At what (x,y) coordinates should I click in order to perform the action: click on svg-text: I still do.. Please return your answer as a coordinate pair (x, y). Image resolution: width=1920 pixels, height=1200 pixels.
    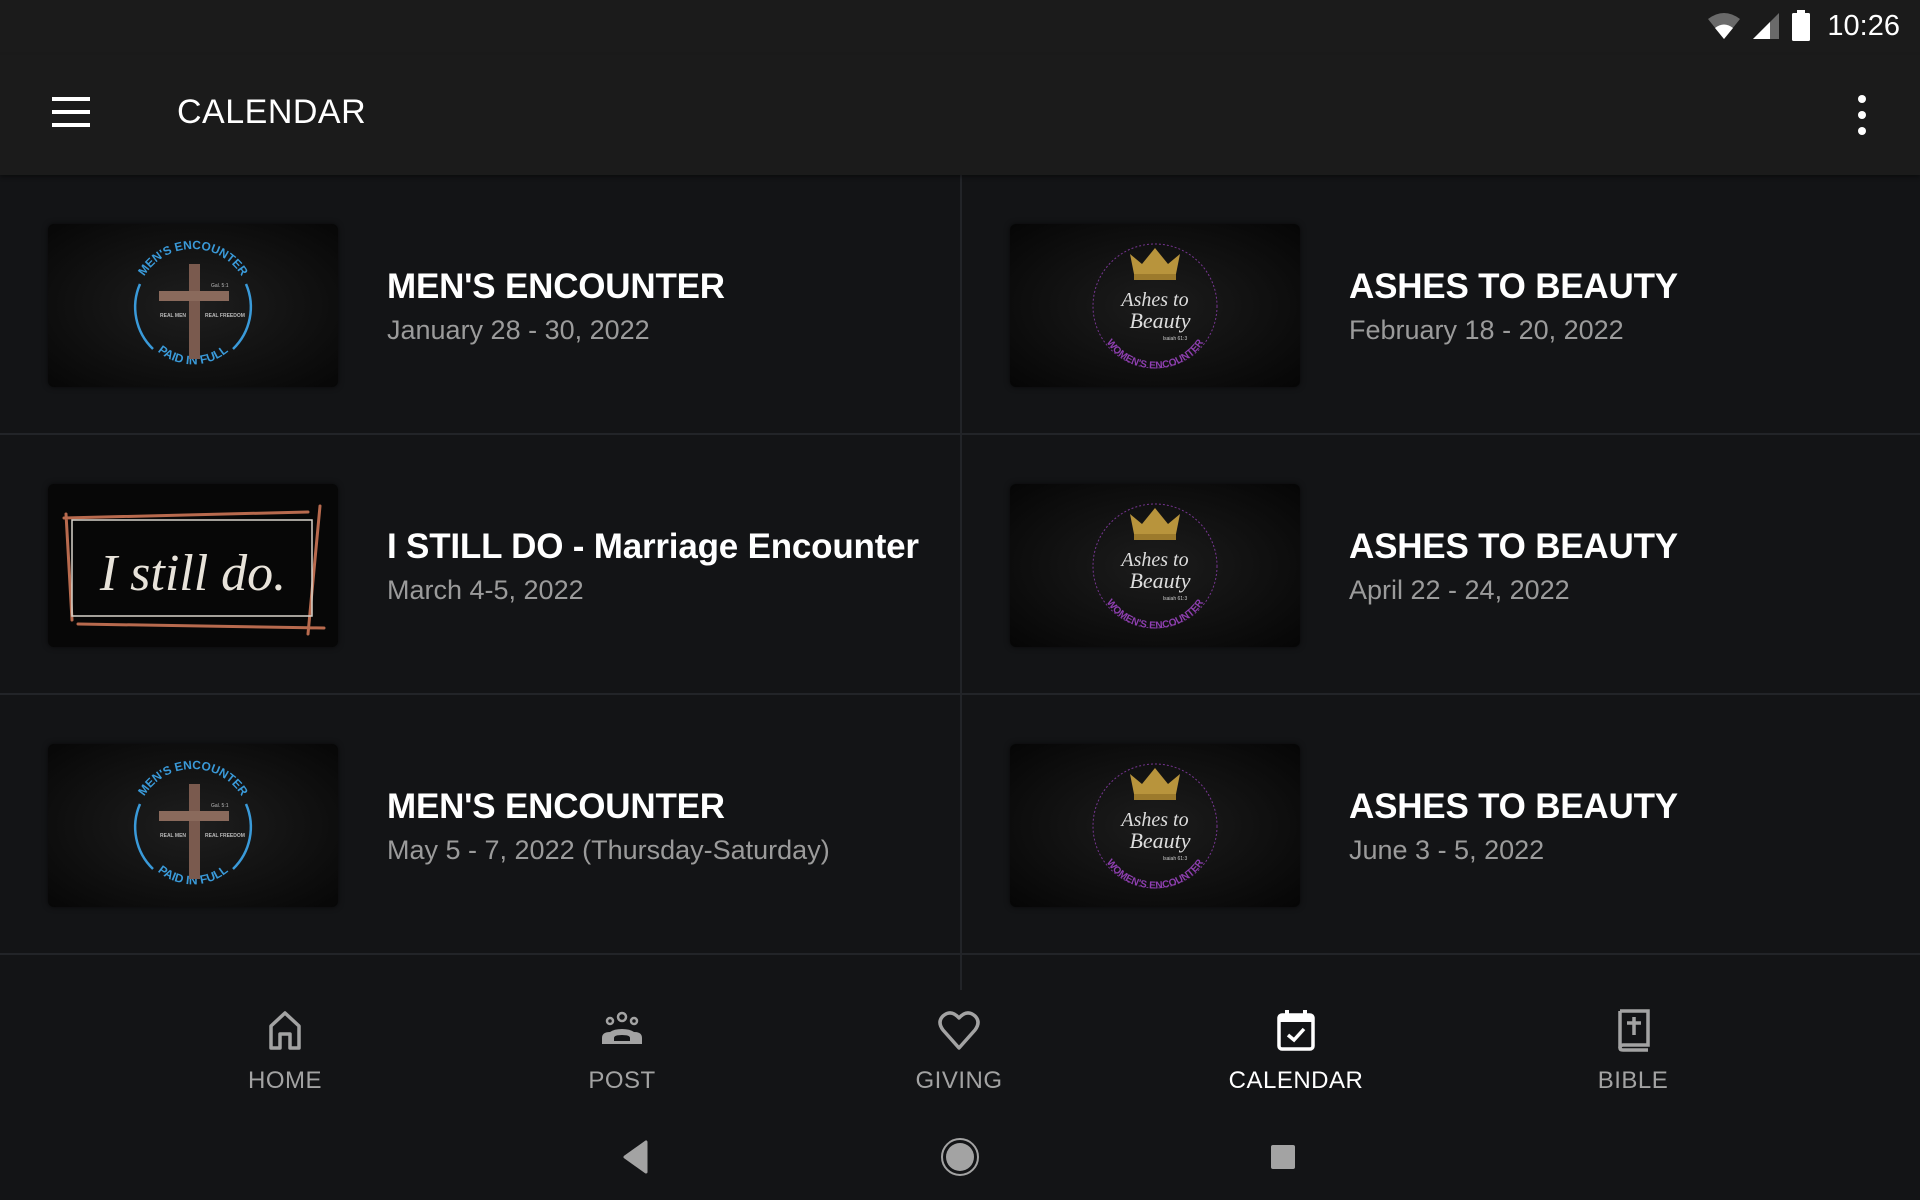
    Looking at the image, I should click on (192, 573).